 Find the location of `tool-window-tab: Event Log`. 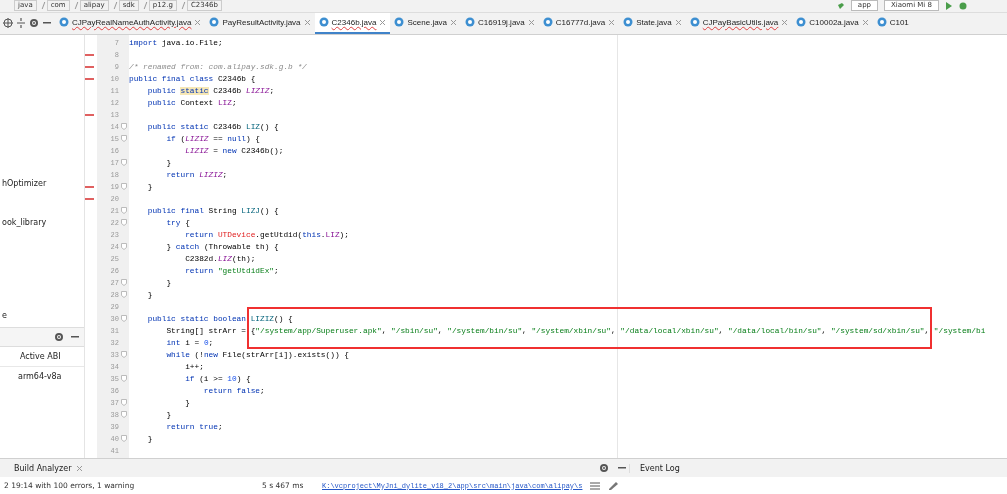

tool-window-tab: Event Log is located at coordinates (654, 468).